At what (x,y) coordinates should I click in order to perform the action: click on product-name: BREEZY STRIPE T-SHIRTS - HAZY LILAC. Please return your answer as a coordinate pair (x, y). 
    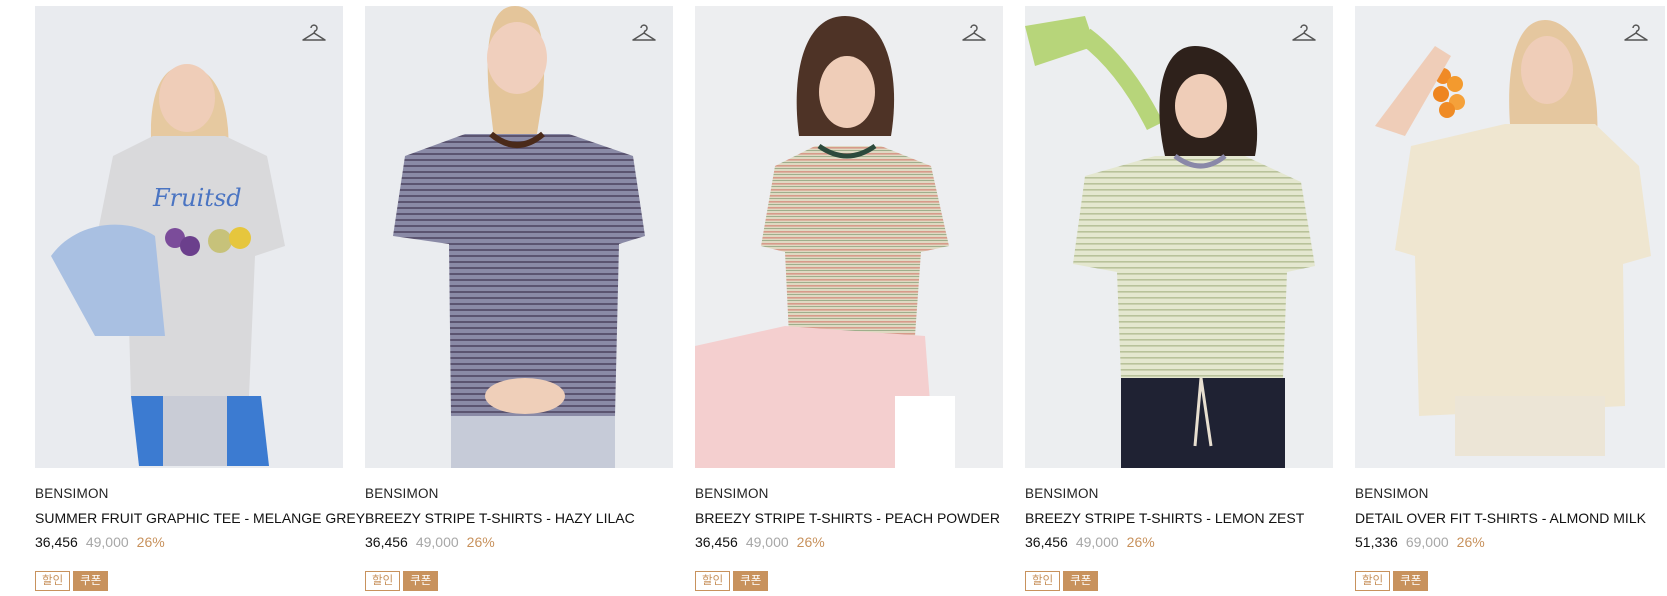
    Looking at the image, I should click on (519, 519).